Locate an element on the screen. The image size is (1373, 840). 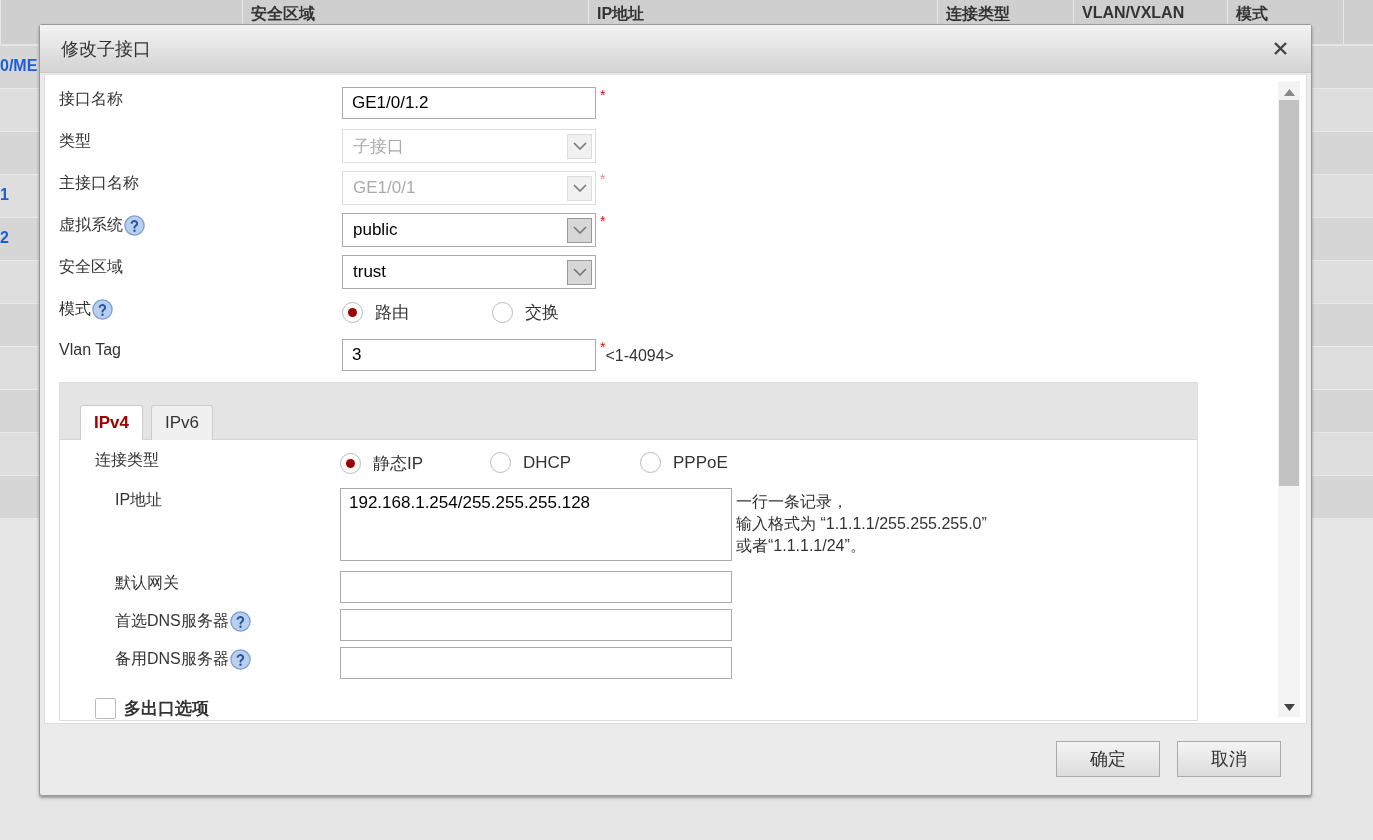
radio-label: DHCP is located at coordinates (547, 462).